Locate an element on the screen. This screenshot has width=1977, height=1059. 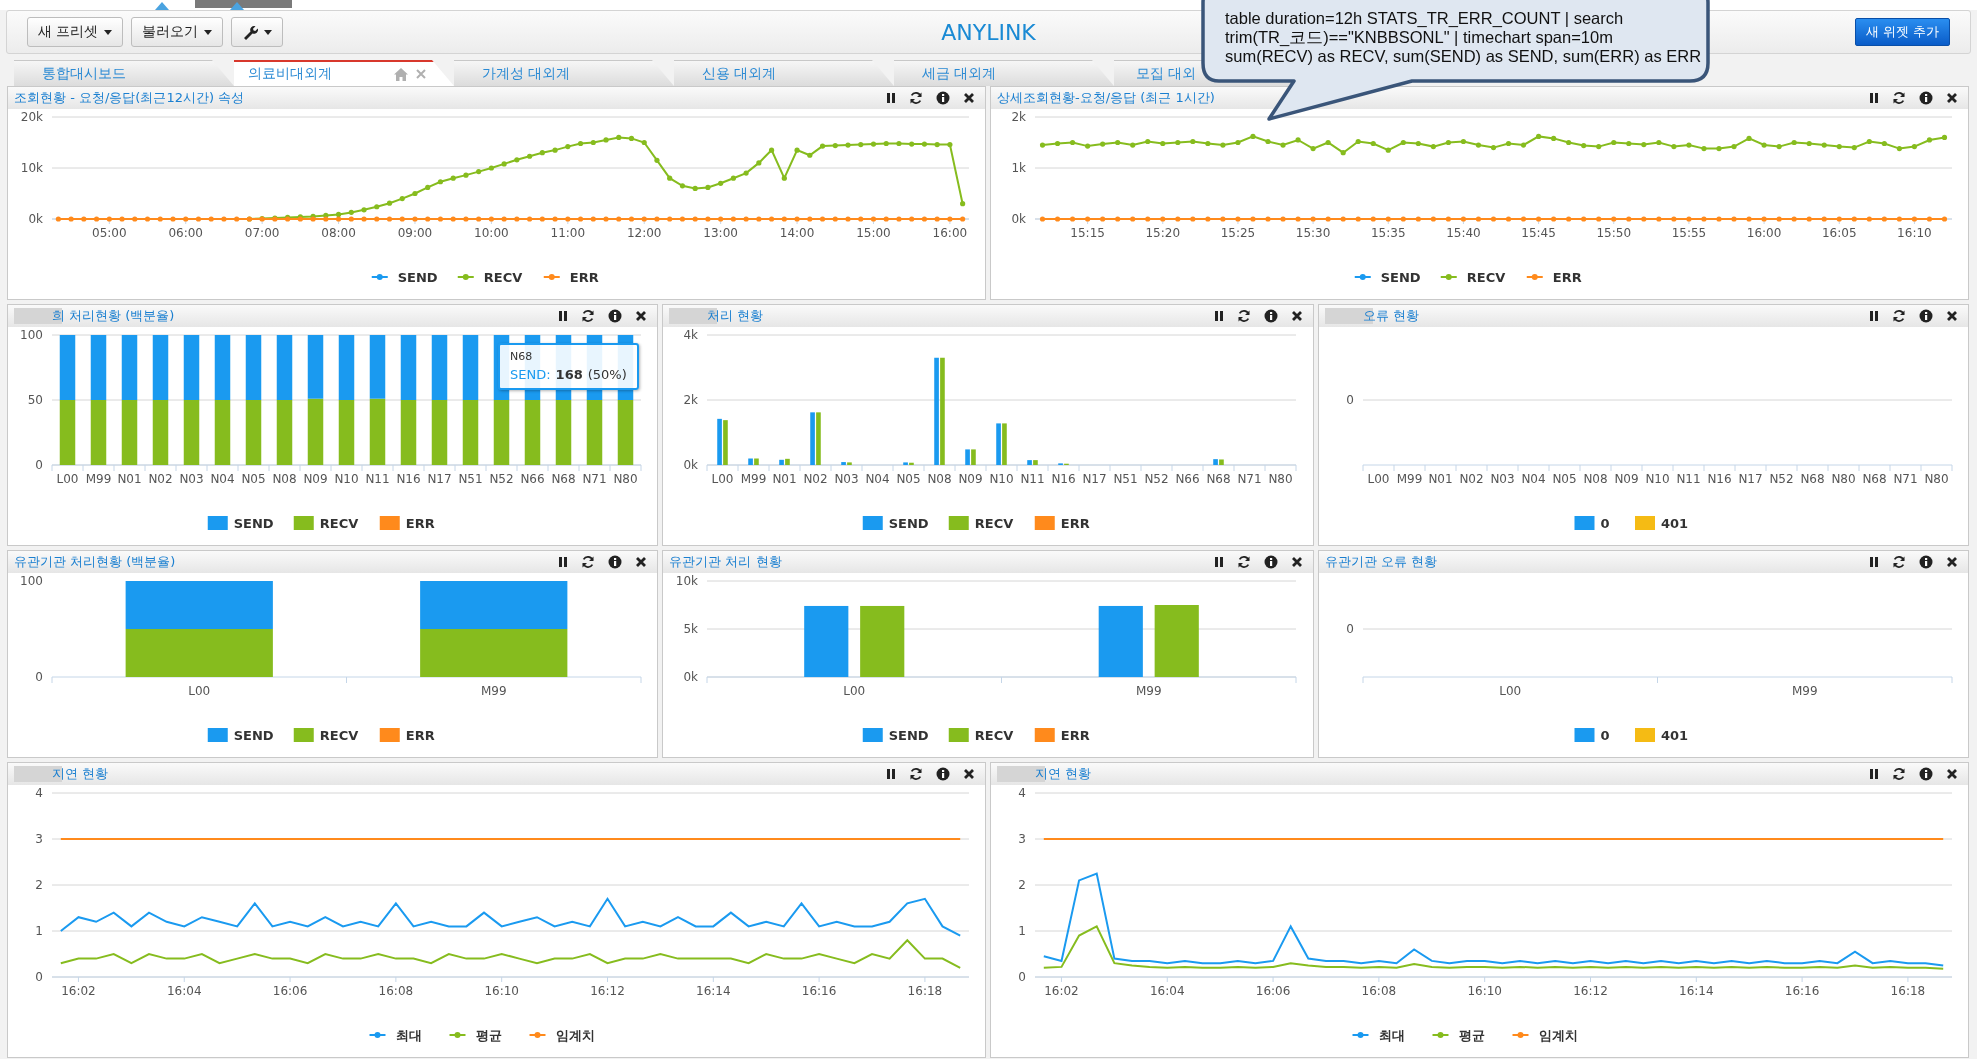
tab-label: 통합대시보드 is located at coordinates (84, 73).